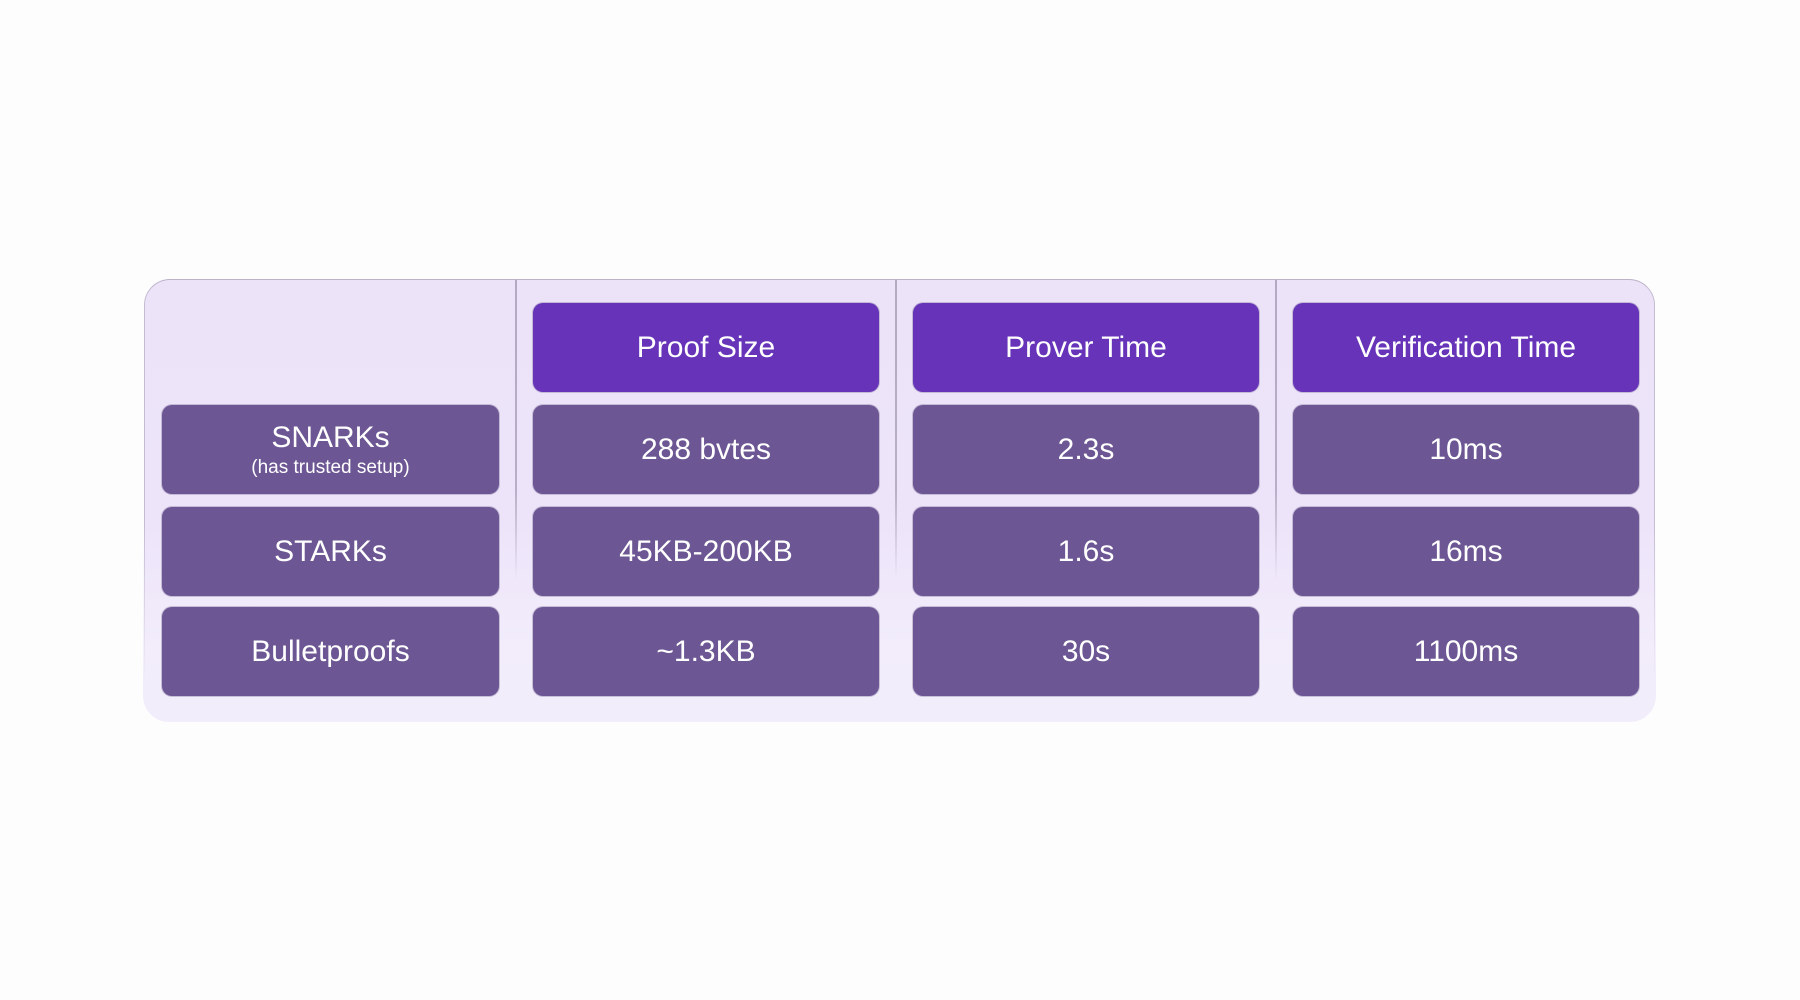  I want to click on table-cell: 2.3s, so click(1086, 449).